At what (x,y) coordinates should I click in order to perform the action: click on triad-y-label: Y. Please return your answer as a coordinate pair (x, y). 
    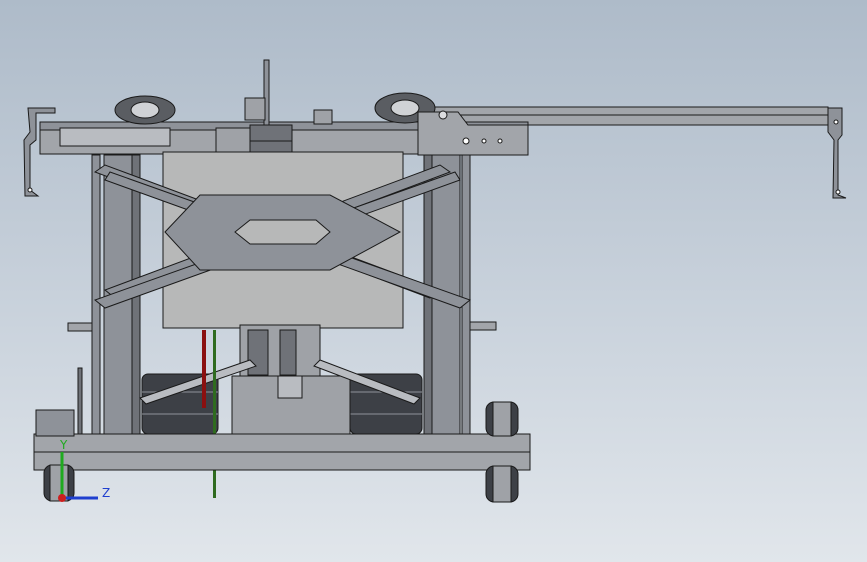
    Looking at the image, I should click on (64, 445).